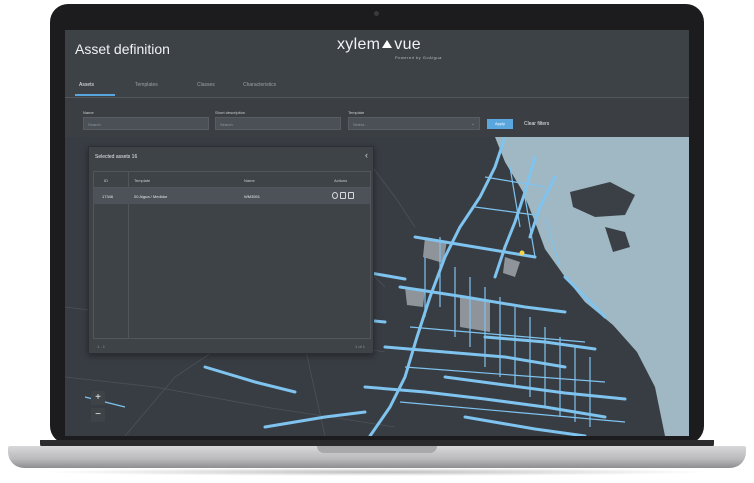 This screenshot has height=483, width=754. Describe the element at coordinates (341, 180) in the screenshot. I see `column-header-actions: Actions` at that location.